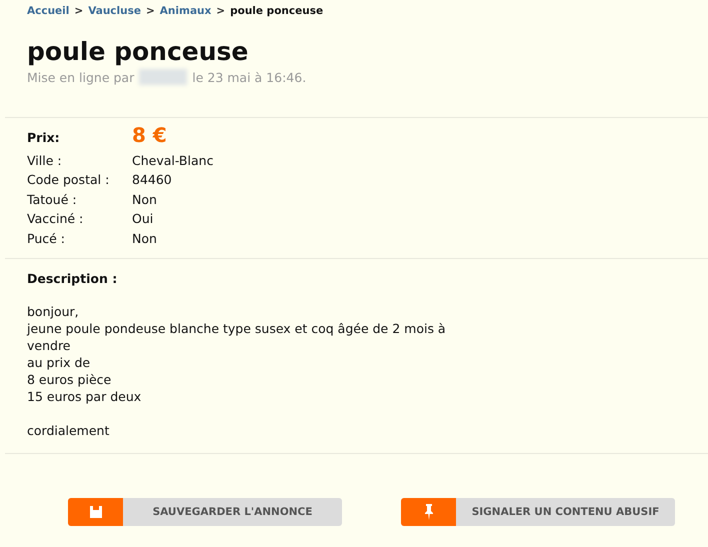  What do you see at coordinates (68, 430) in the screenshot?
I see `description-text: cordialement` at bounding box center [68, 430].